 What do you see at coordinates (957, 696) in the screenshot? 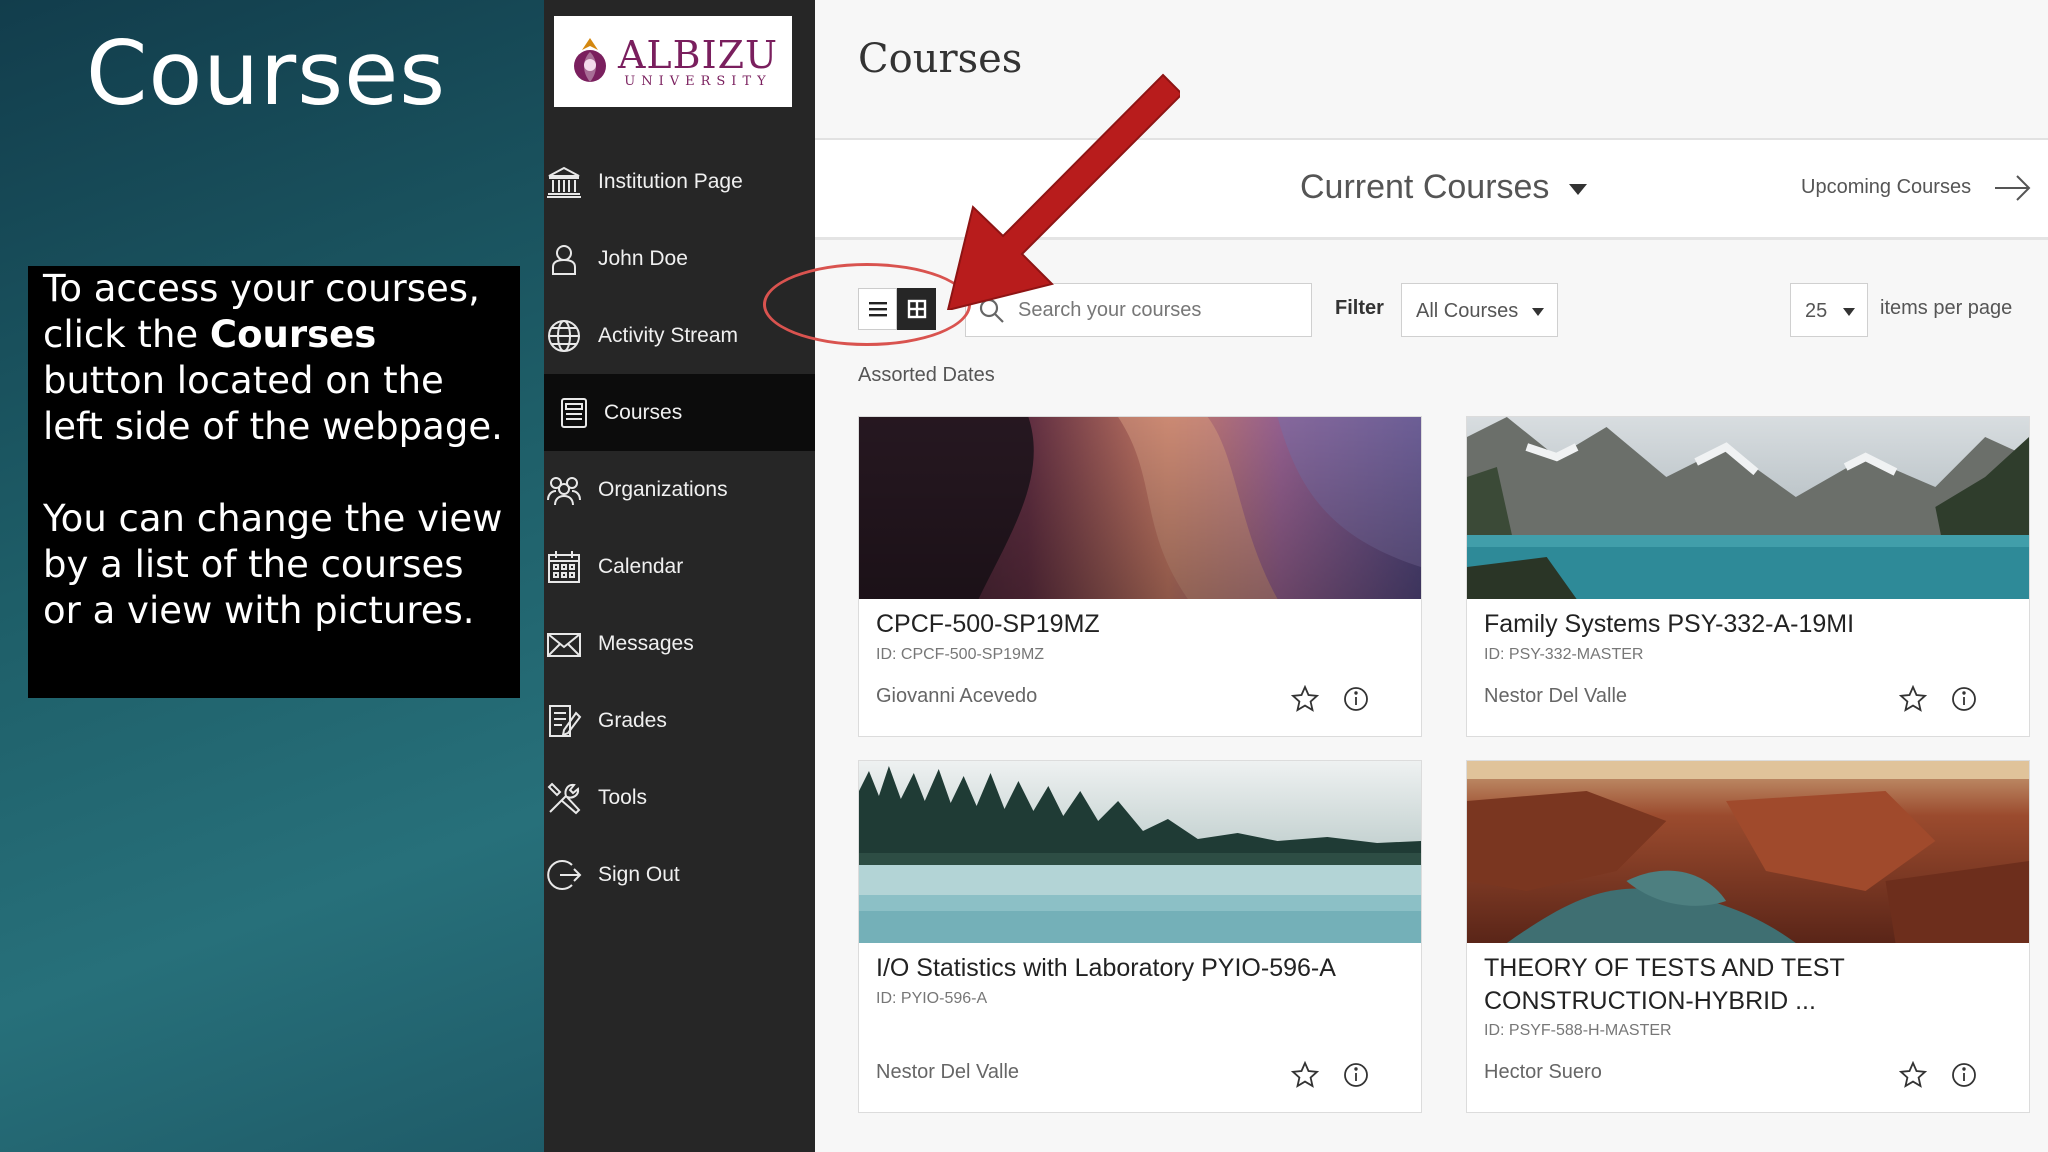
I see `course-instructor: Giovanni Acevedo` at bounding box center [957, 696].